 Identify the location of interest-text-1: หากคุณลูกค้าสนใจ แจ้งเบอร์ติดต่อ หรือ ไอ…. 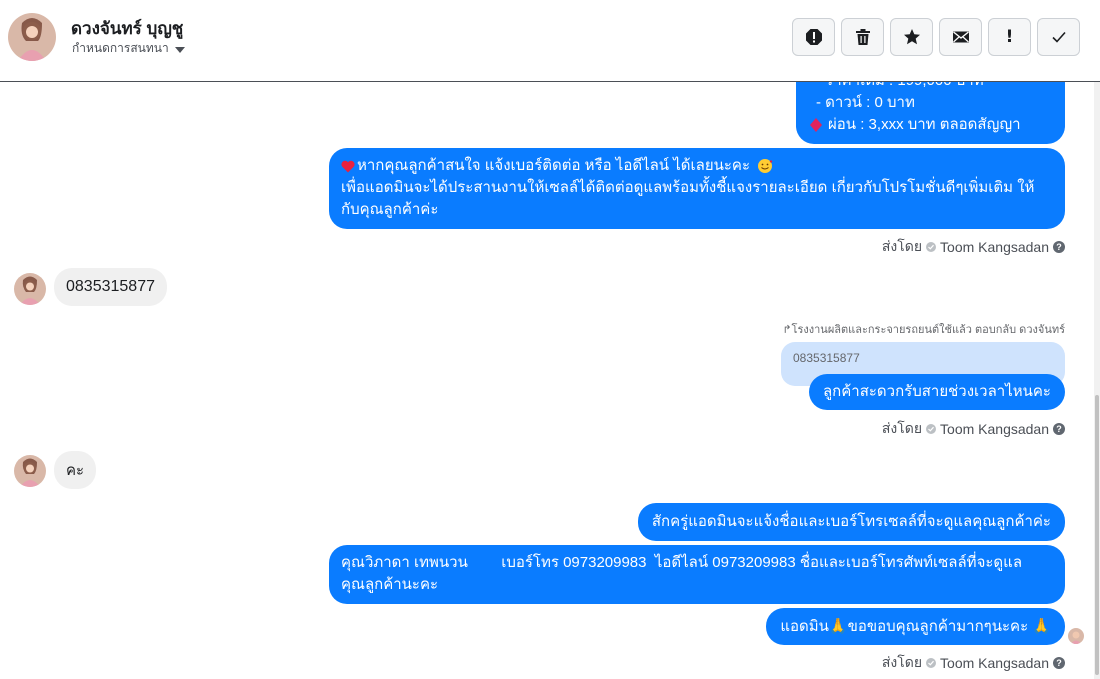
(554, 165).